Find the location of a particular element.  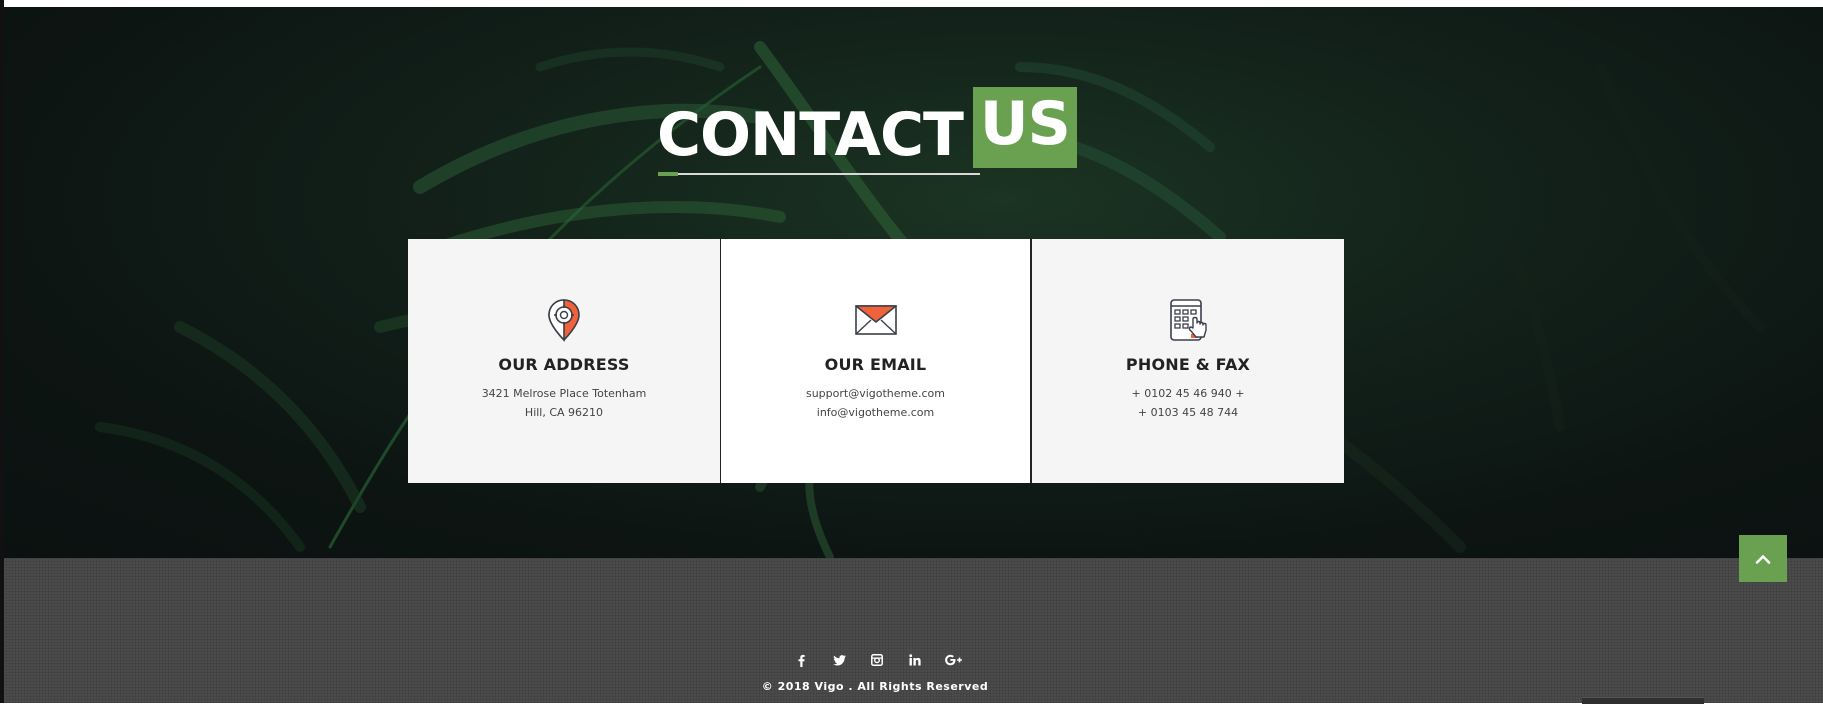

chevron-up-icon is located at coordinates (1763, 559).